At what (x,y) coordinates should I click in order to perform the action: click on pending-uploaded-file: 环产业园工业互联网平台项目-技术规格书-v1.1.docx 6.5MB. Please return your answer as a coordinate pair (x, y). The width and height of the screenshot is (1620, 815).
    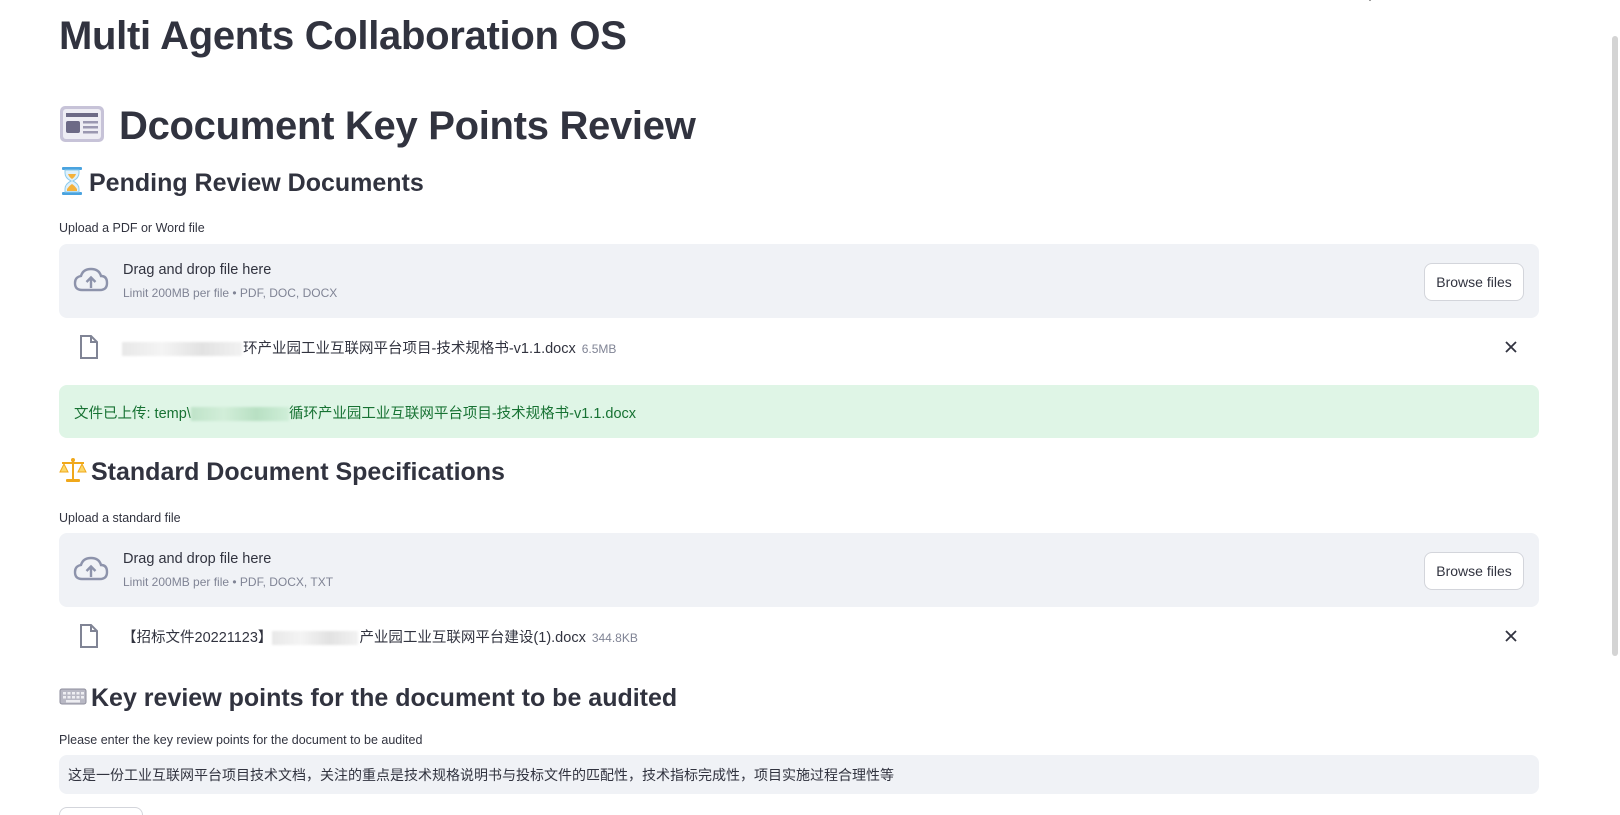
    Looking at the image, I should click on (799, 348).